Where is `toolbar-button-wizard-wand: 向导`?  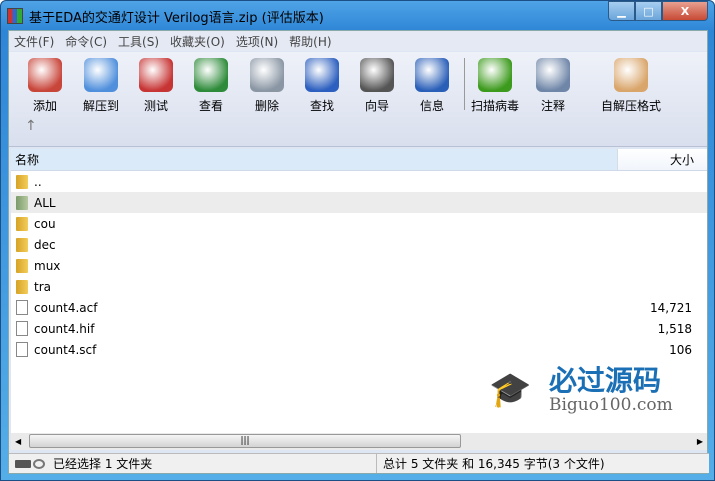
toolbar-button-wizard-wand: 向导 is located at coordinates (377, 86).